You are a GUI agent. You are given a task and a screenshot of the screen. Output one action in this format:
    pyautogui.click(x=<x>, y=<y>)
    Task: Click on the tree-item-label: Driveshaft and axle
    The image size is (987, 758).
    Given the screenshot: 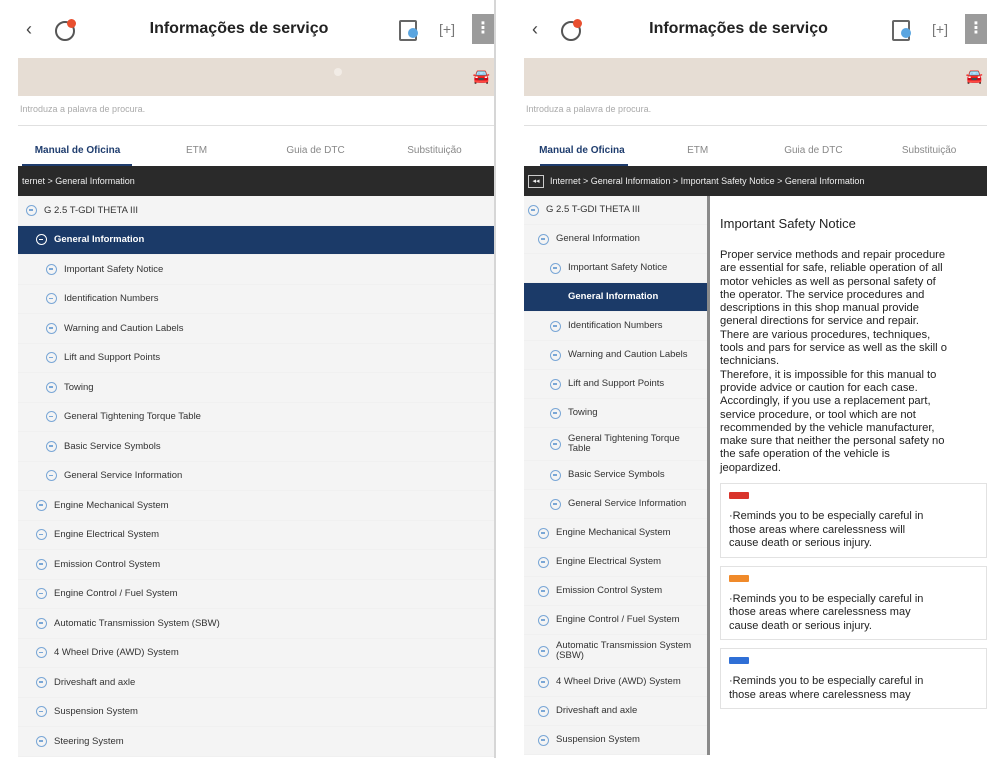 What is the action you would take?
    pyautogui.click(x=597, y=710)
    